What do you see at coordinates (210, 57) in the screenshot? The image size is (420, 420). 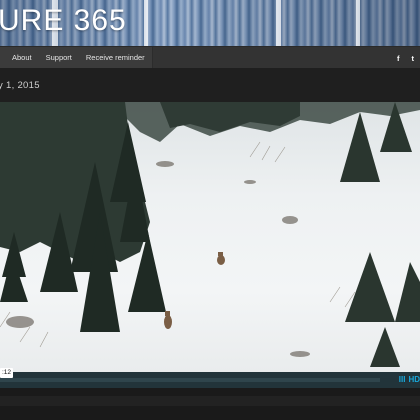 I see `main-navigation: About Support Receive reminder f t` at bounding box center [210, 57].